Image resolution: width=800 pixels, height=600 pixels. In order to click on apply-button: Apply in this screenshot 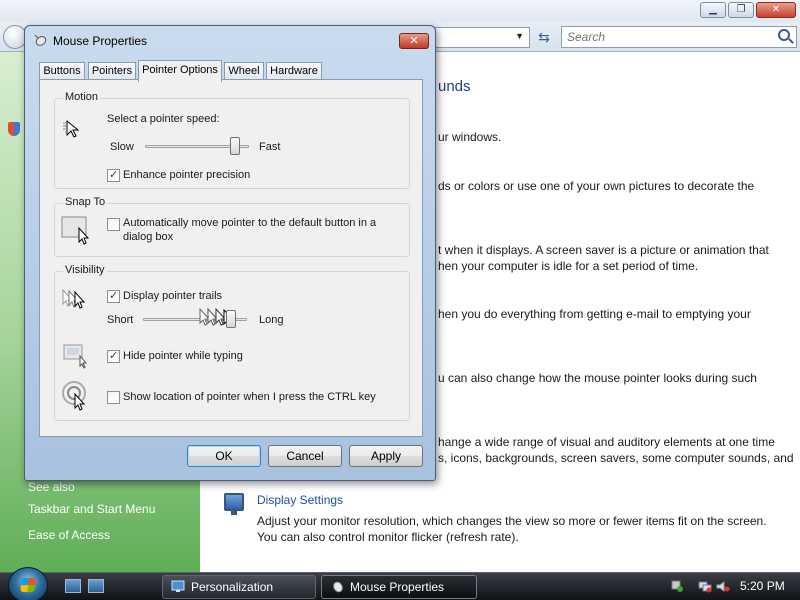, I will do `click(386, 456)`.